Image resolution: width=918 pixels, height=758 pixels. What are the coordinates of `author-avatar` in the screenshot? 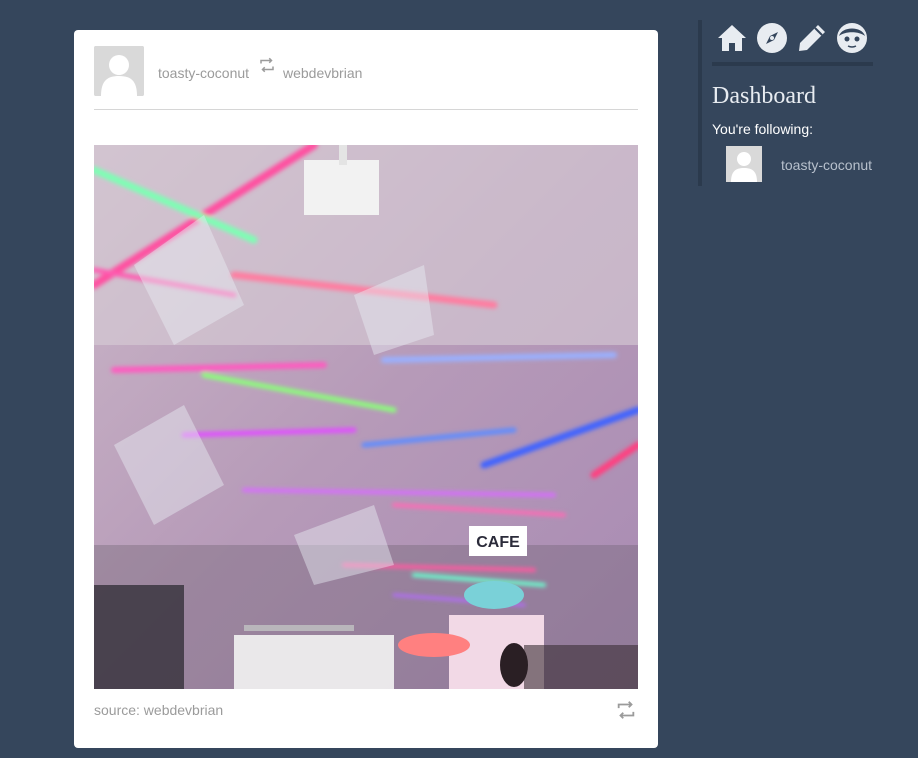 It's located at (119, 71).